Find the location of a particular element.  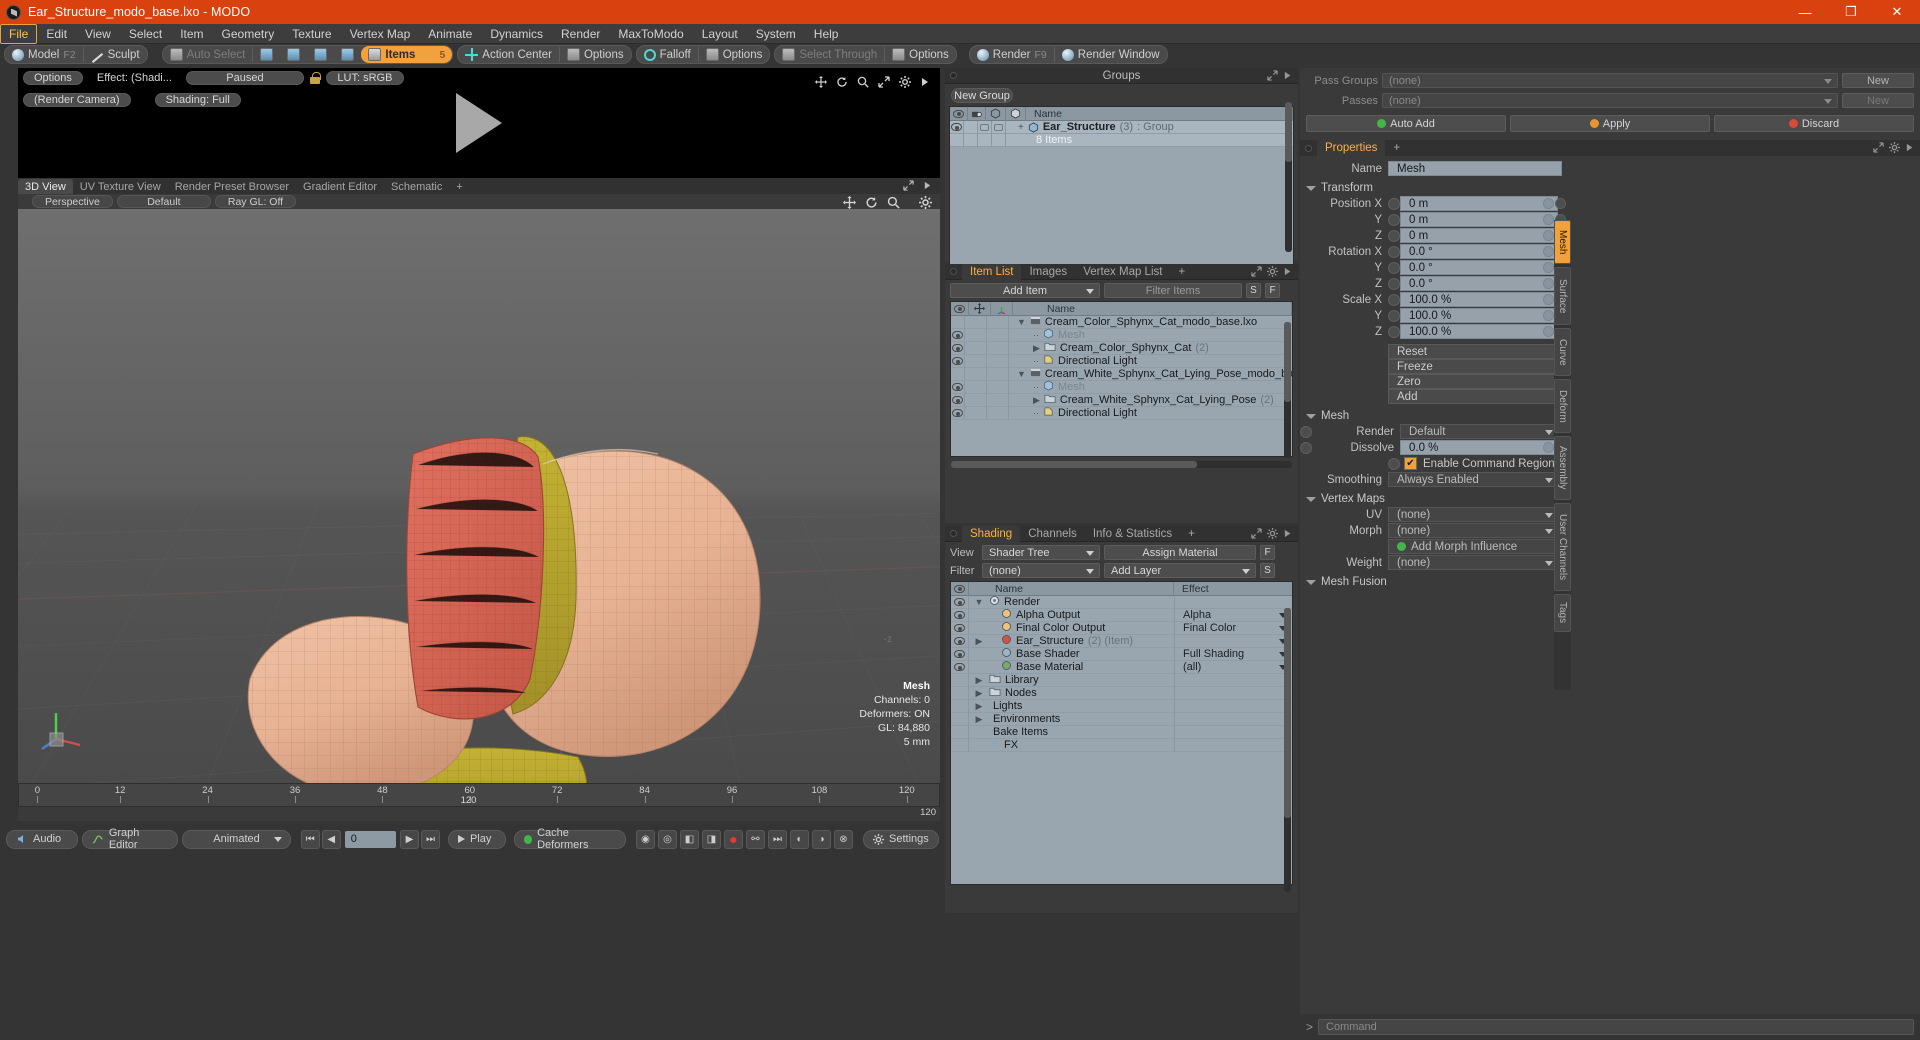

filter-items-input: Filter Items is located at coordinates (1173, 290).